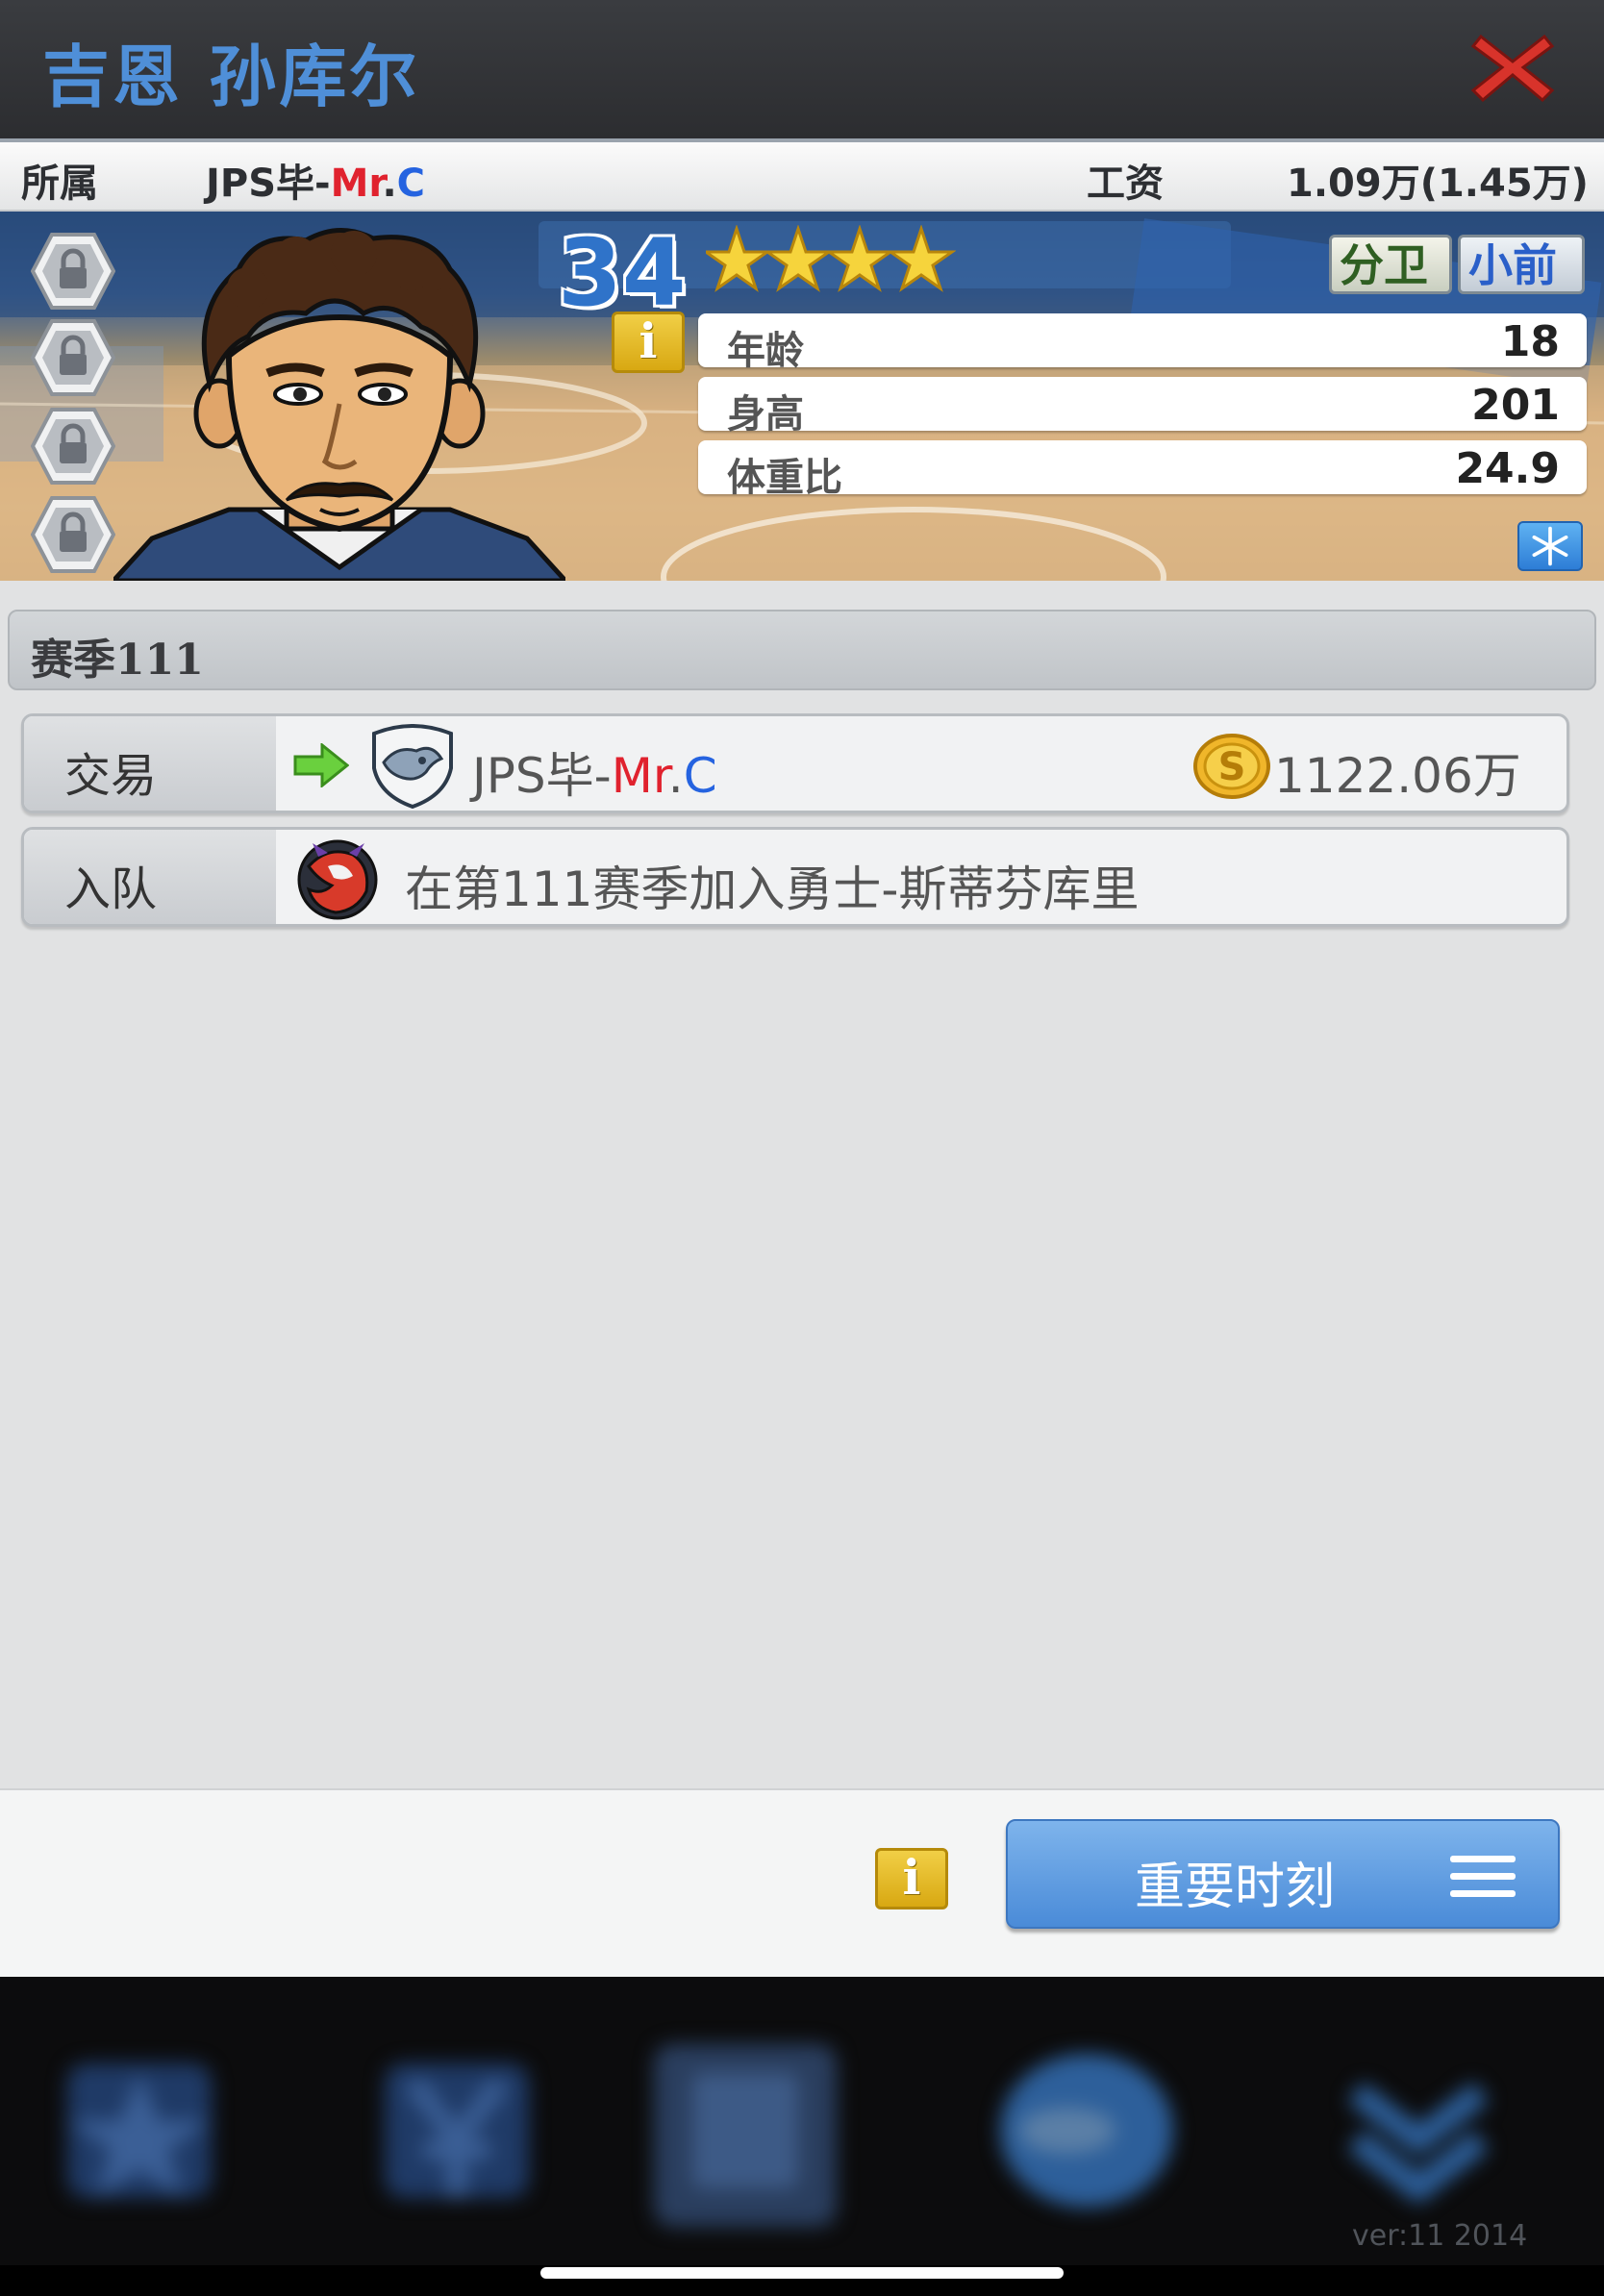  I want to click on version-label: ver:11 2014, so click(1440, 2236).